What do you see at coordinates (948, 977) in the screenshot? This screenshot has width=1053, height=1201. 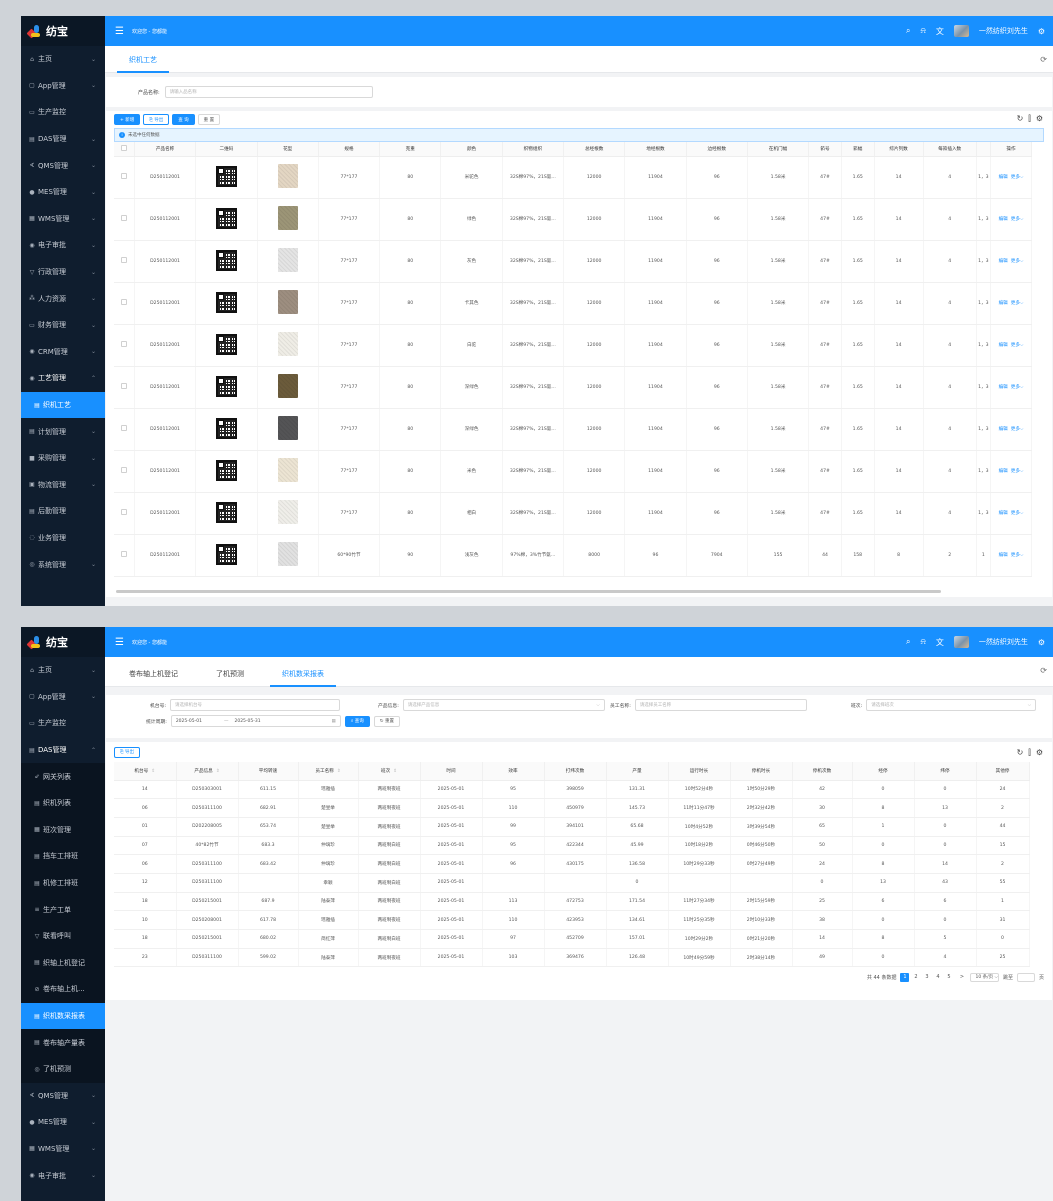 I see `page-button: 5` at bounding box center [948, 977].